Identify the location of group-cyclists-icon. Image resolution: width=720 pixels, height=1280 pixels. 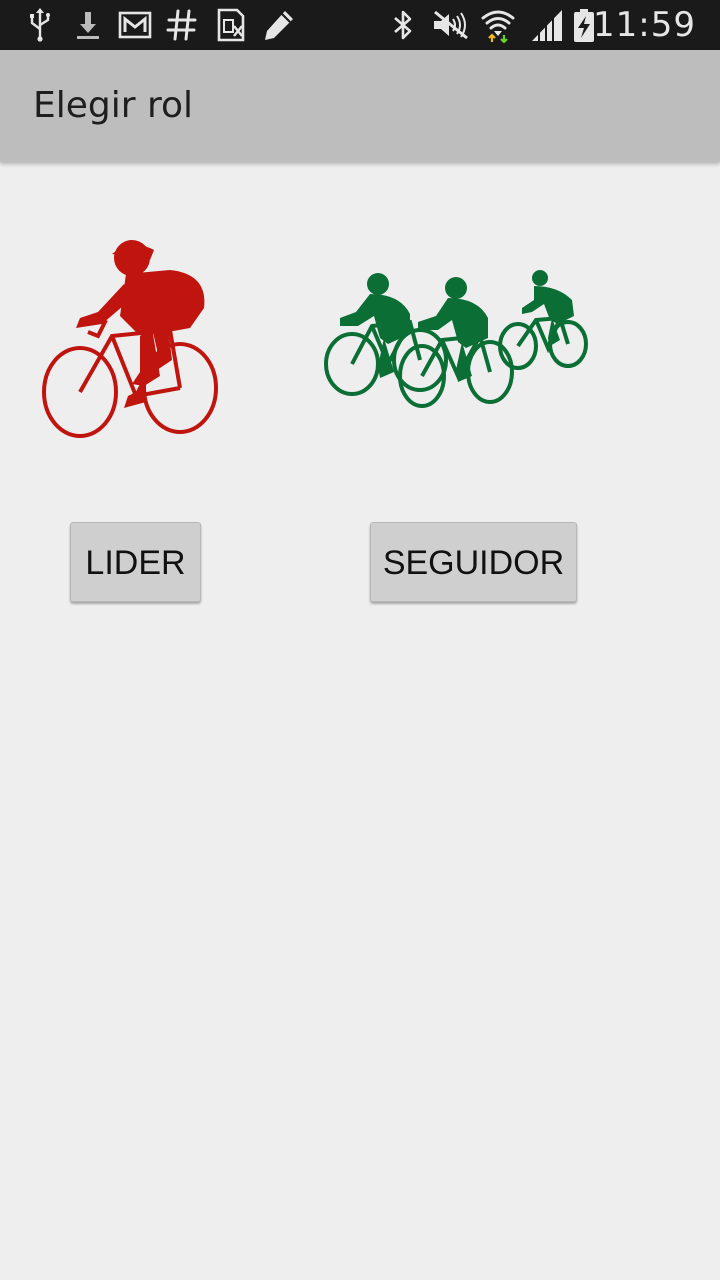
(456, 339).